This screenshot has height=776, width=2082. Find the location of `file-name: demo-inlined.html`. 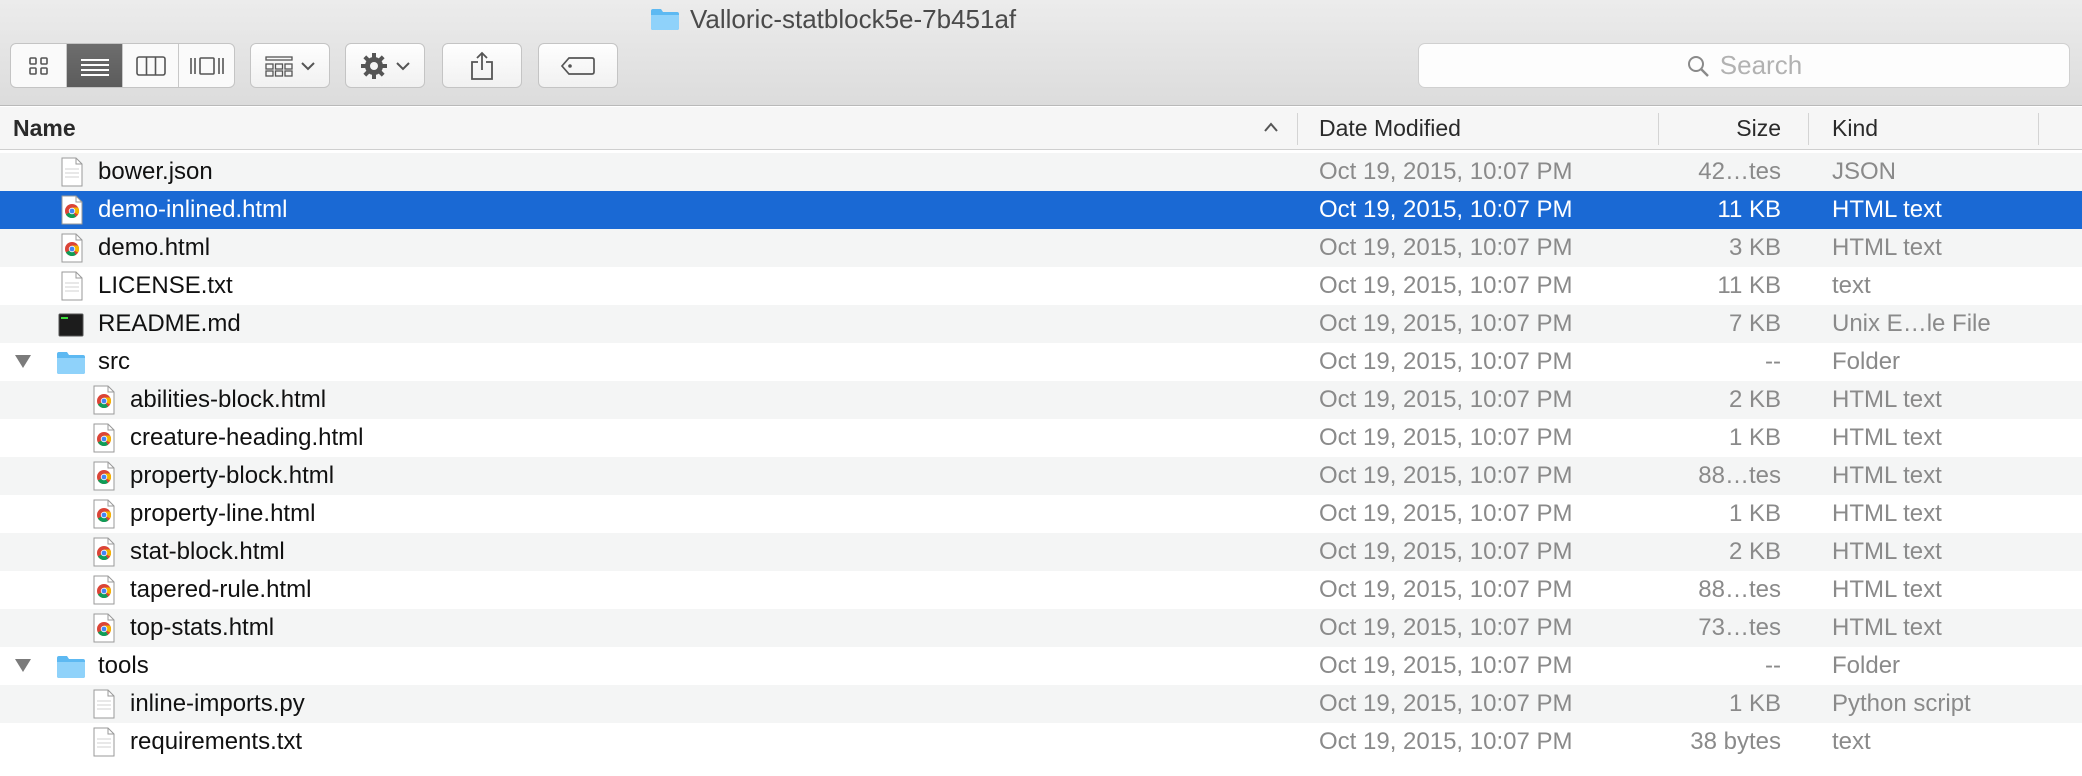

file-name: demo-inlined.html is located at coordinates (193, 209).